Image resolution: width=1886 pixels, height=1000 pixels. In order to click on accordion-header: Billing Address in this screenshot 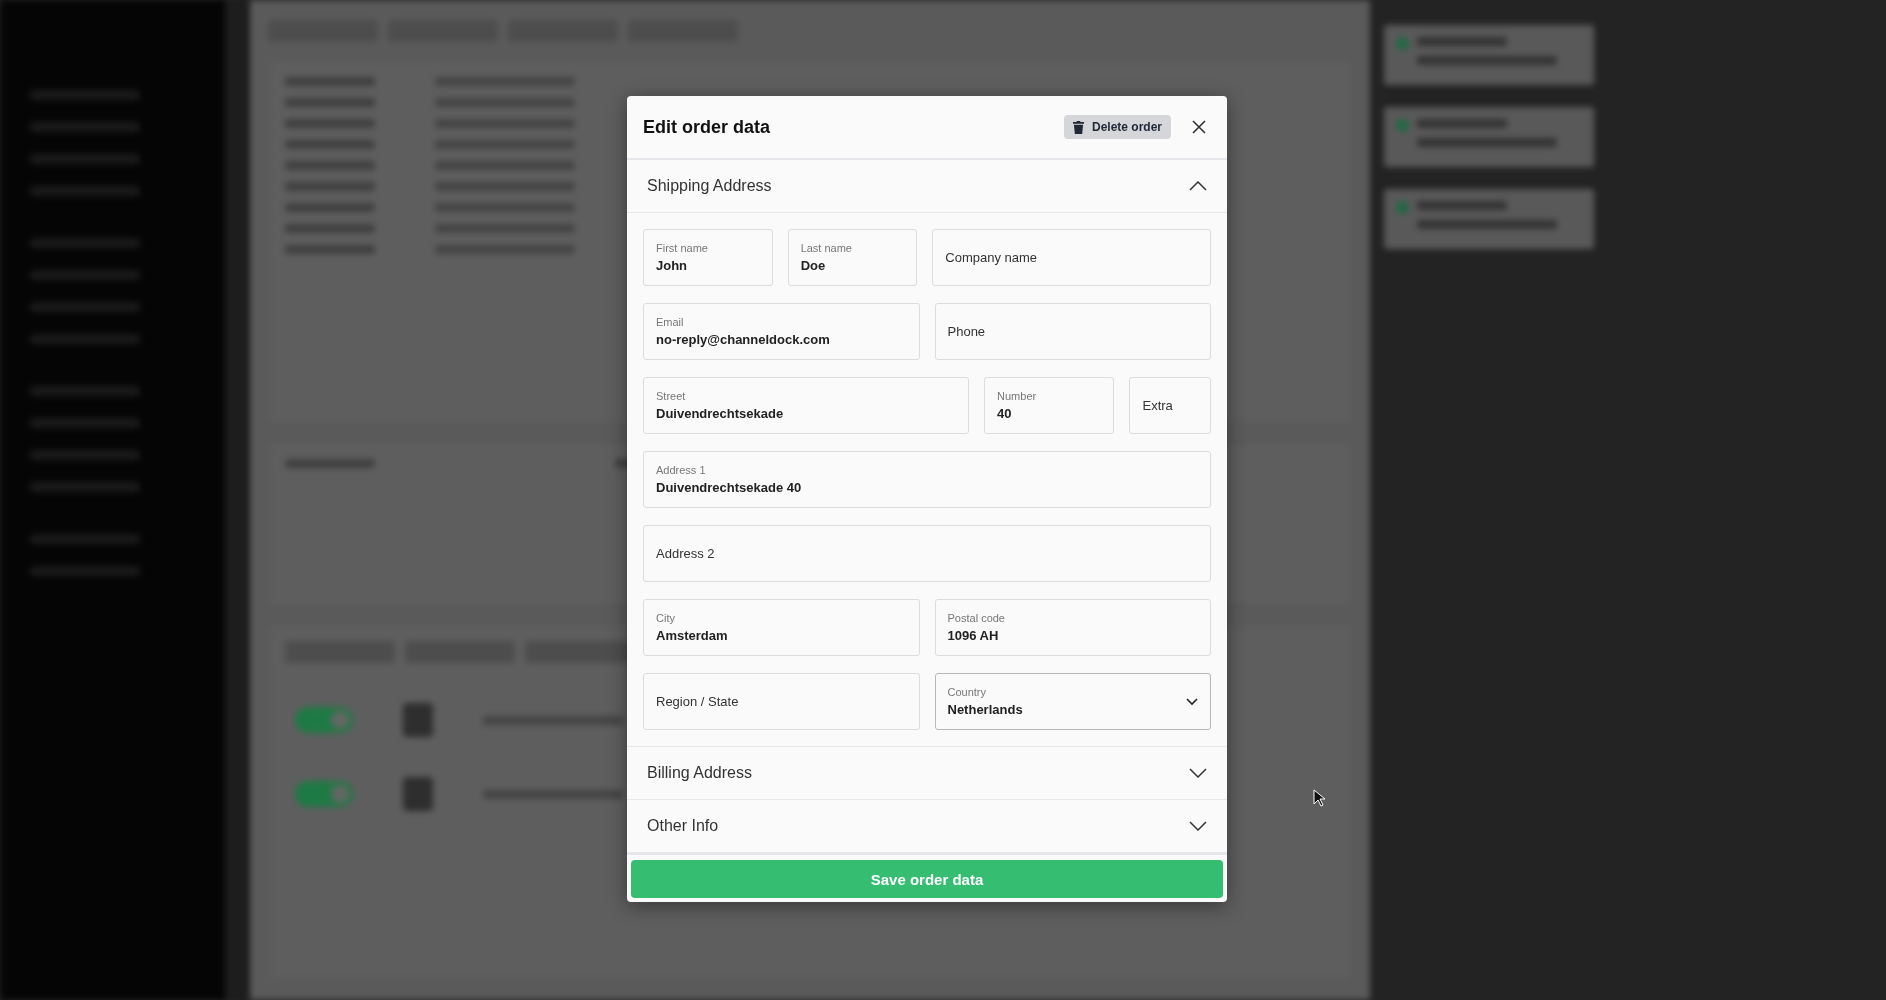, I will do `click(927, 773)`.